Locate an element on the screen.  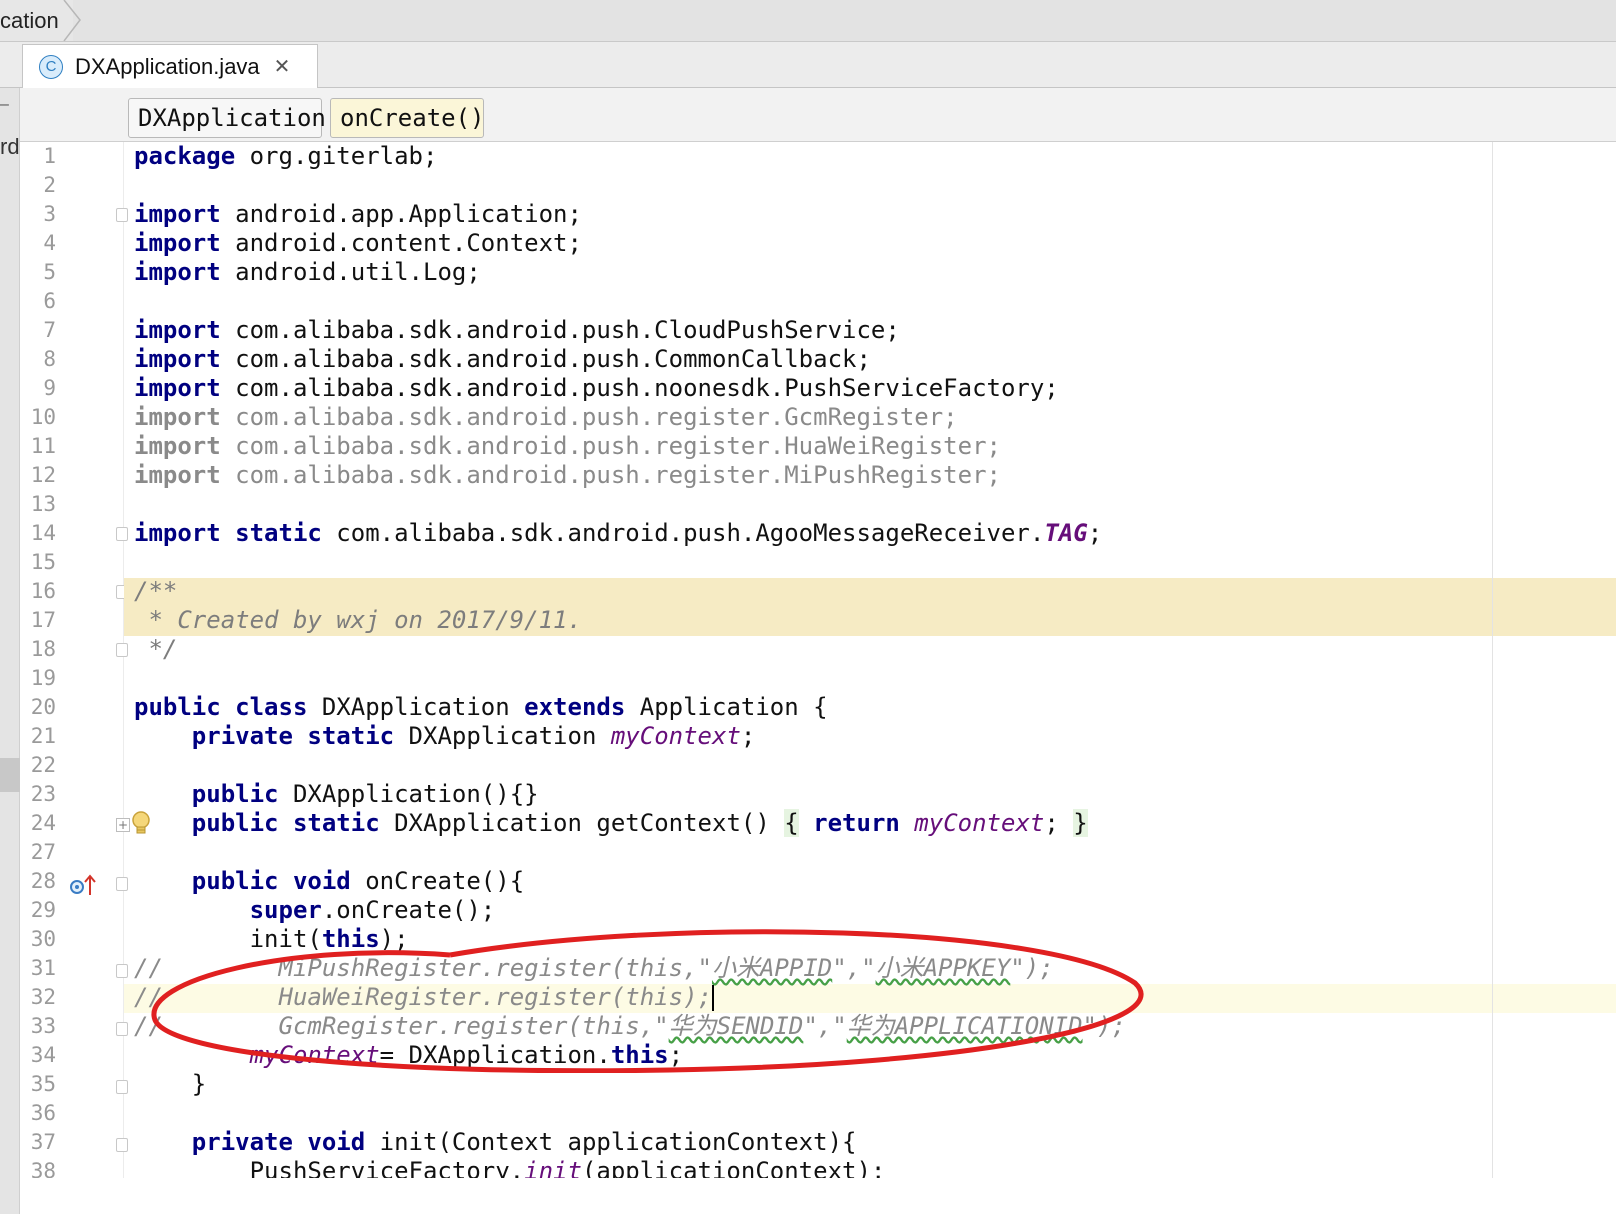
annotation-ellipse is located at coordinates (647, 1001).